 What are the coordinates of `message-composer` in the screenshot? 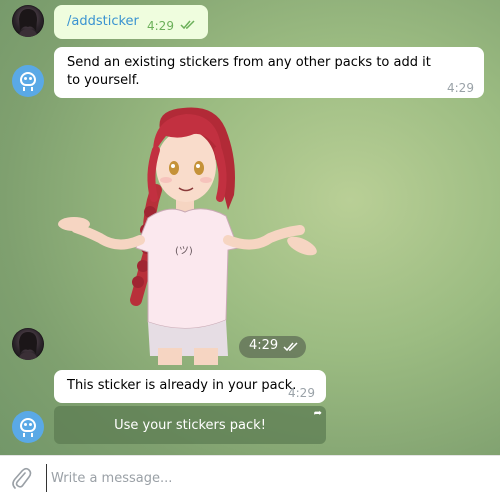 It's located at (250, 477).